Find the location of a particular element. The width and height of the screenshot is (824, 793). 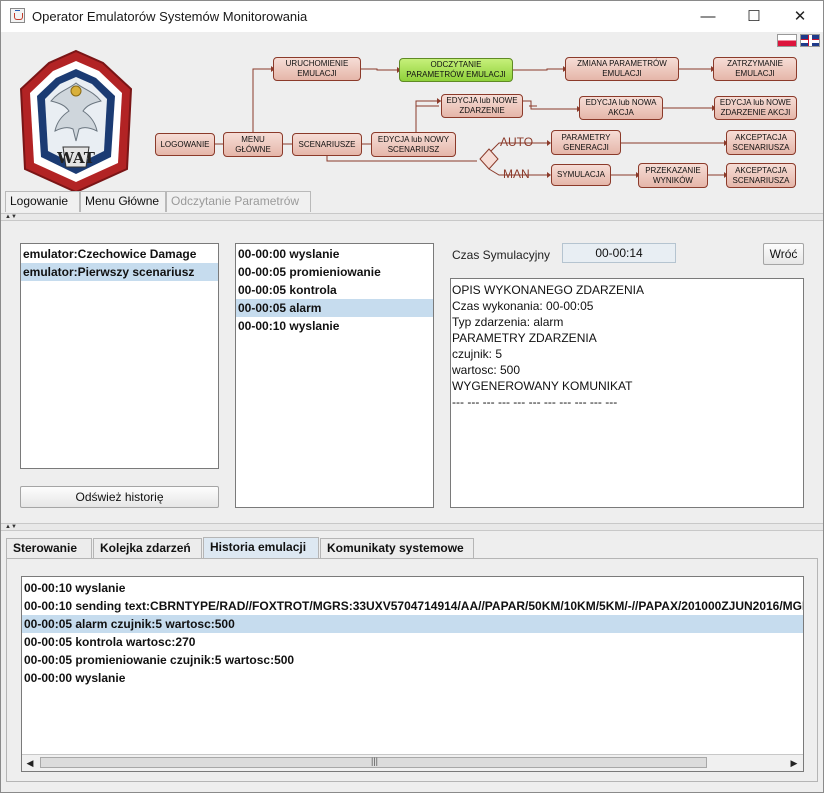

sim-time-label: Czas Symulacyjny is located at coordinates (501, 255).